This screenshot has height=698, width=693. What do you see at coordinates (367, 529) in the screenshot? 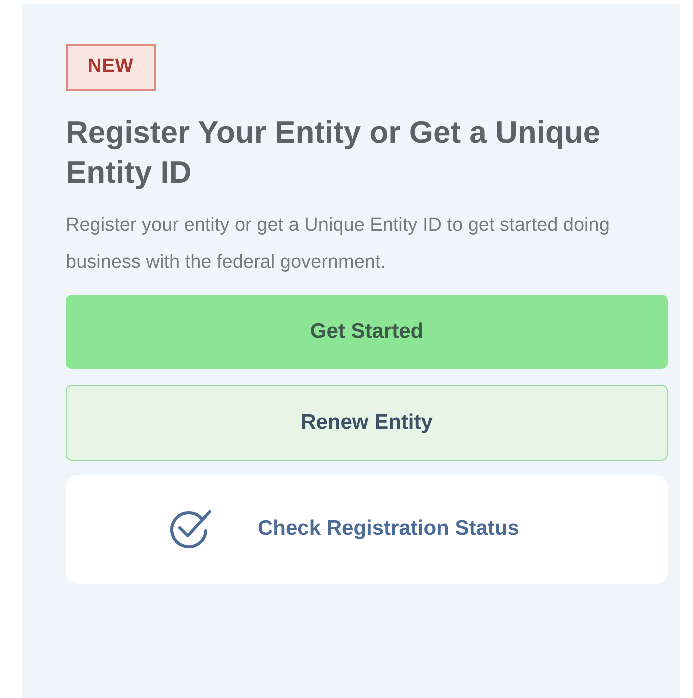
I see `check-status-button: Check Registration Status` at bounding box center [367, 529].